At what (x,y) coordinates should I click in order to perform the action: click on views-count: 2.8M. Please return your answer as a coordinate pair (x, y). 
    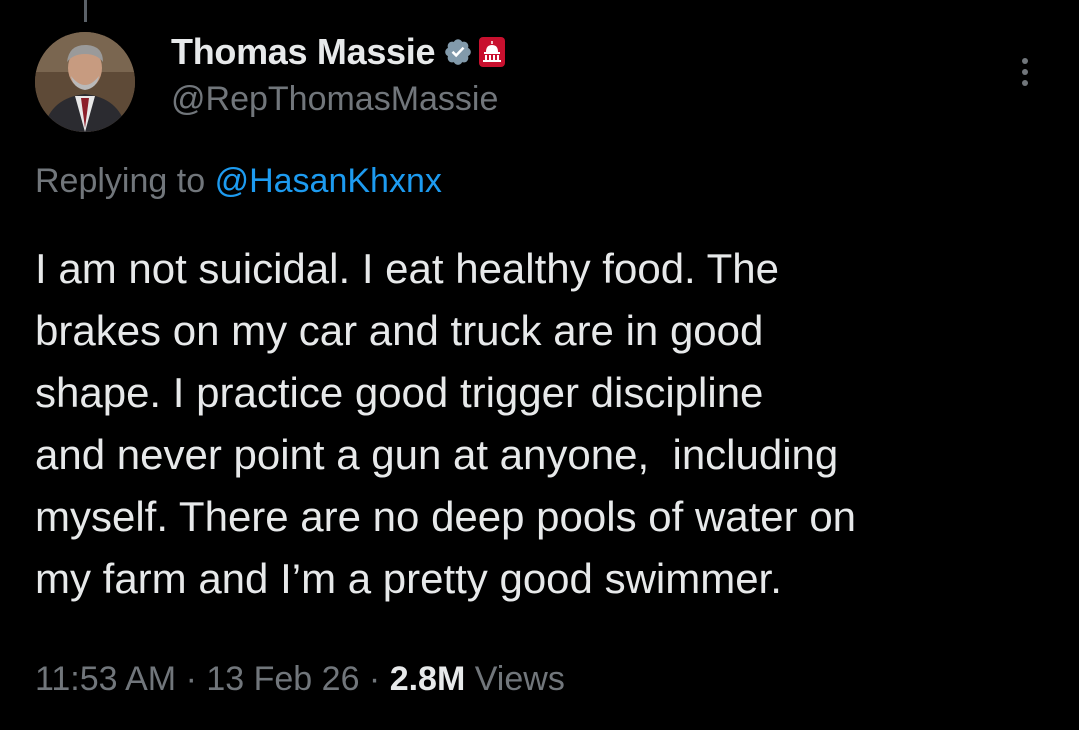
    Looking at the image, I should click on (427, 679).